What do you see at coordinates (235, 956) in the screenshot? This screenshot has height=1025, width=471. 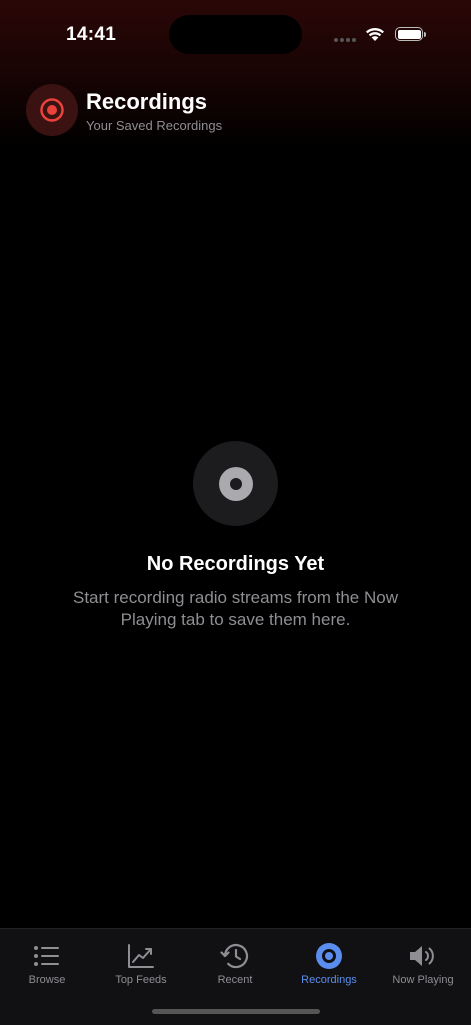 I see `history-icon` at bounding box center [235, 956].